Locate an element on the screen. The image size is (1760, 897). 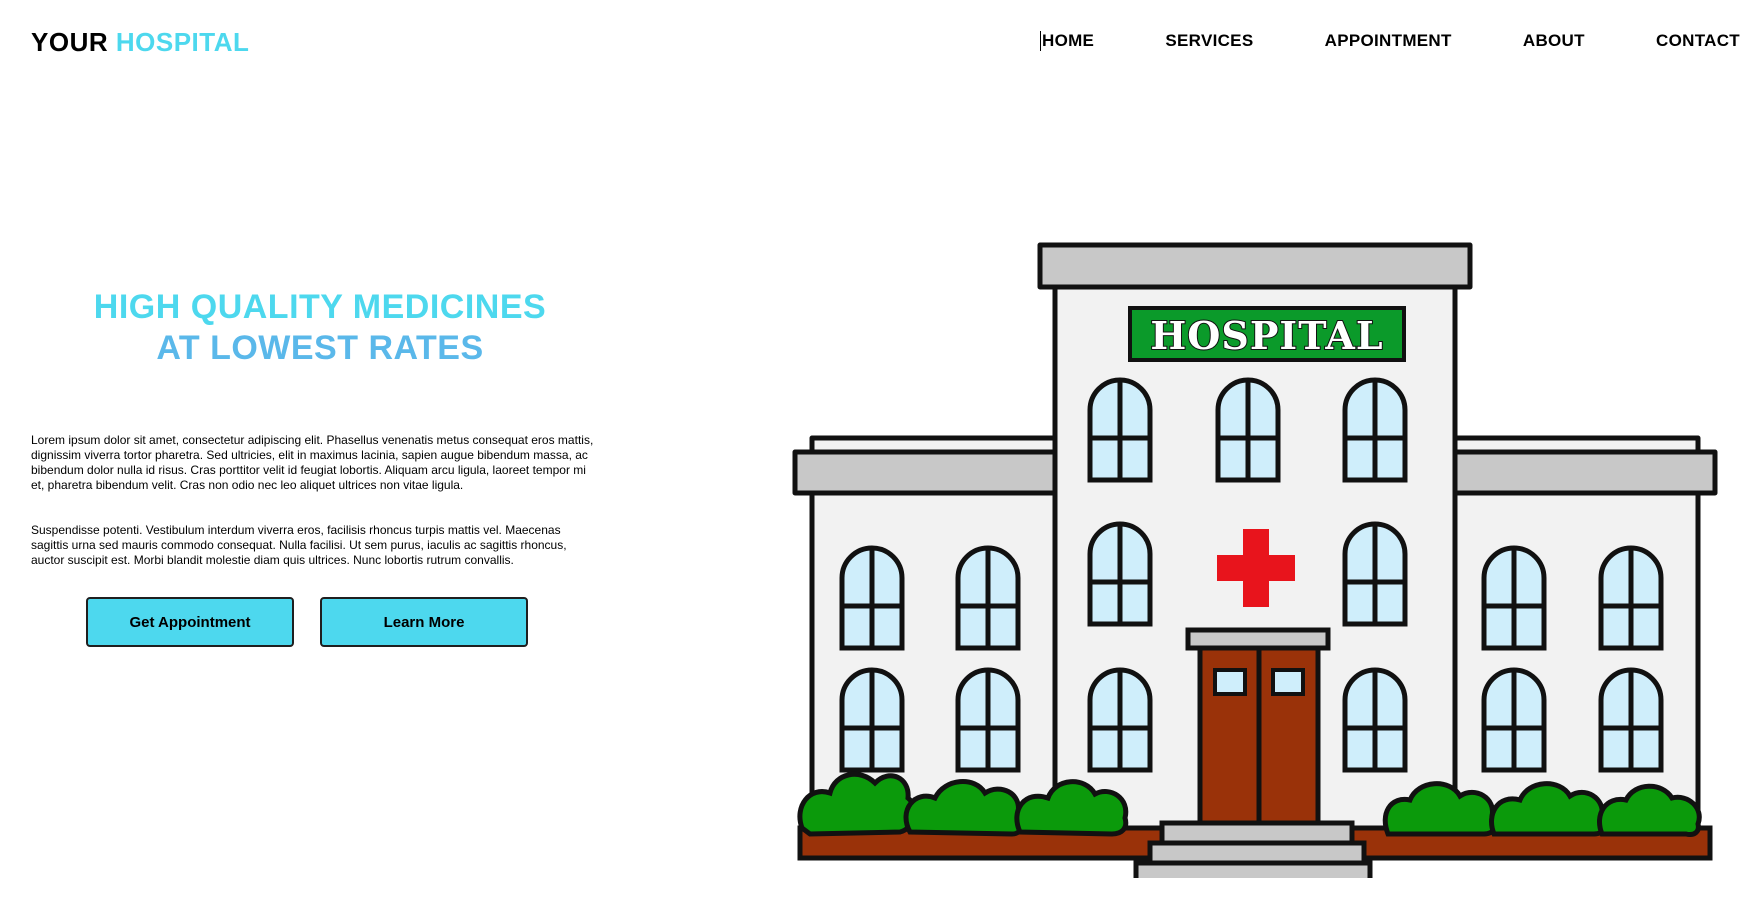
nav-services: SERVICES is located at coordinates (1209, 41).